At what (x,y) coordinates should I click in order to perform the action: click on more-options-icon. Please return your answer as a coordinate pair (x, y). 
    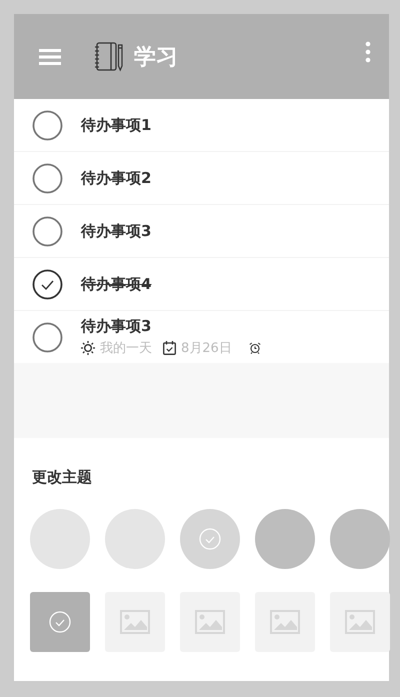
    Looking at the image, I should click on (368, 51).